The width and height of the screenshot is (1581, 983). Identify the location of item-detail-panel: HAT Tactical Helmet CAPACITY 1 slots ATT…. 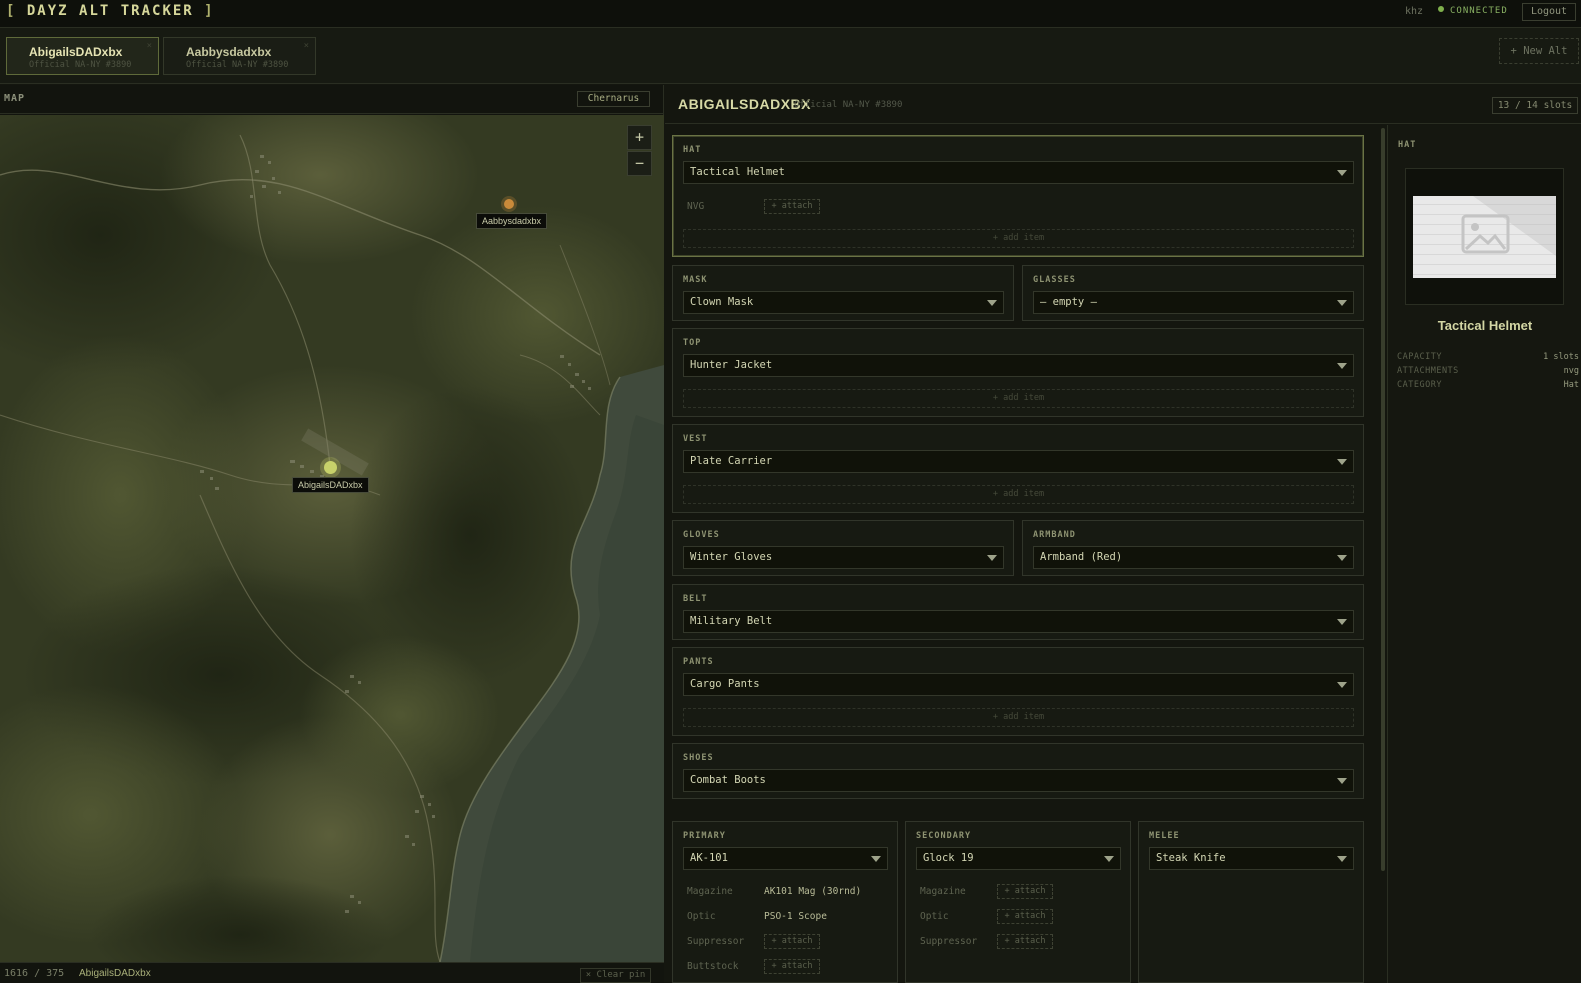
(1484, 554).